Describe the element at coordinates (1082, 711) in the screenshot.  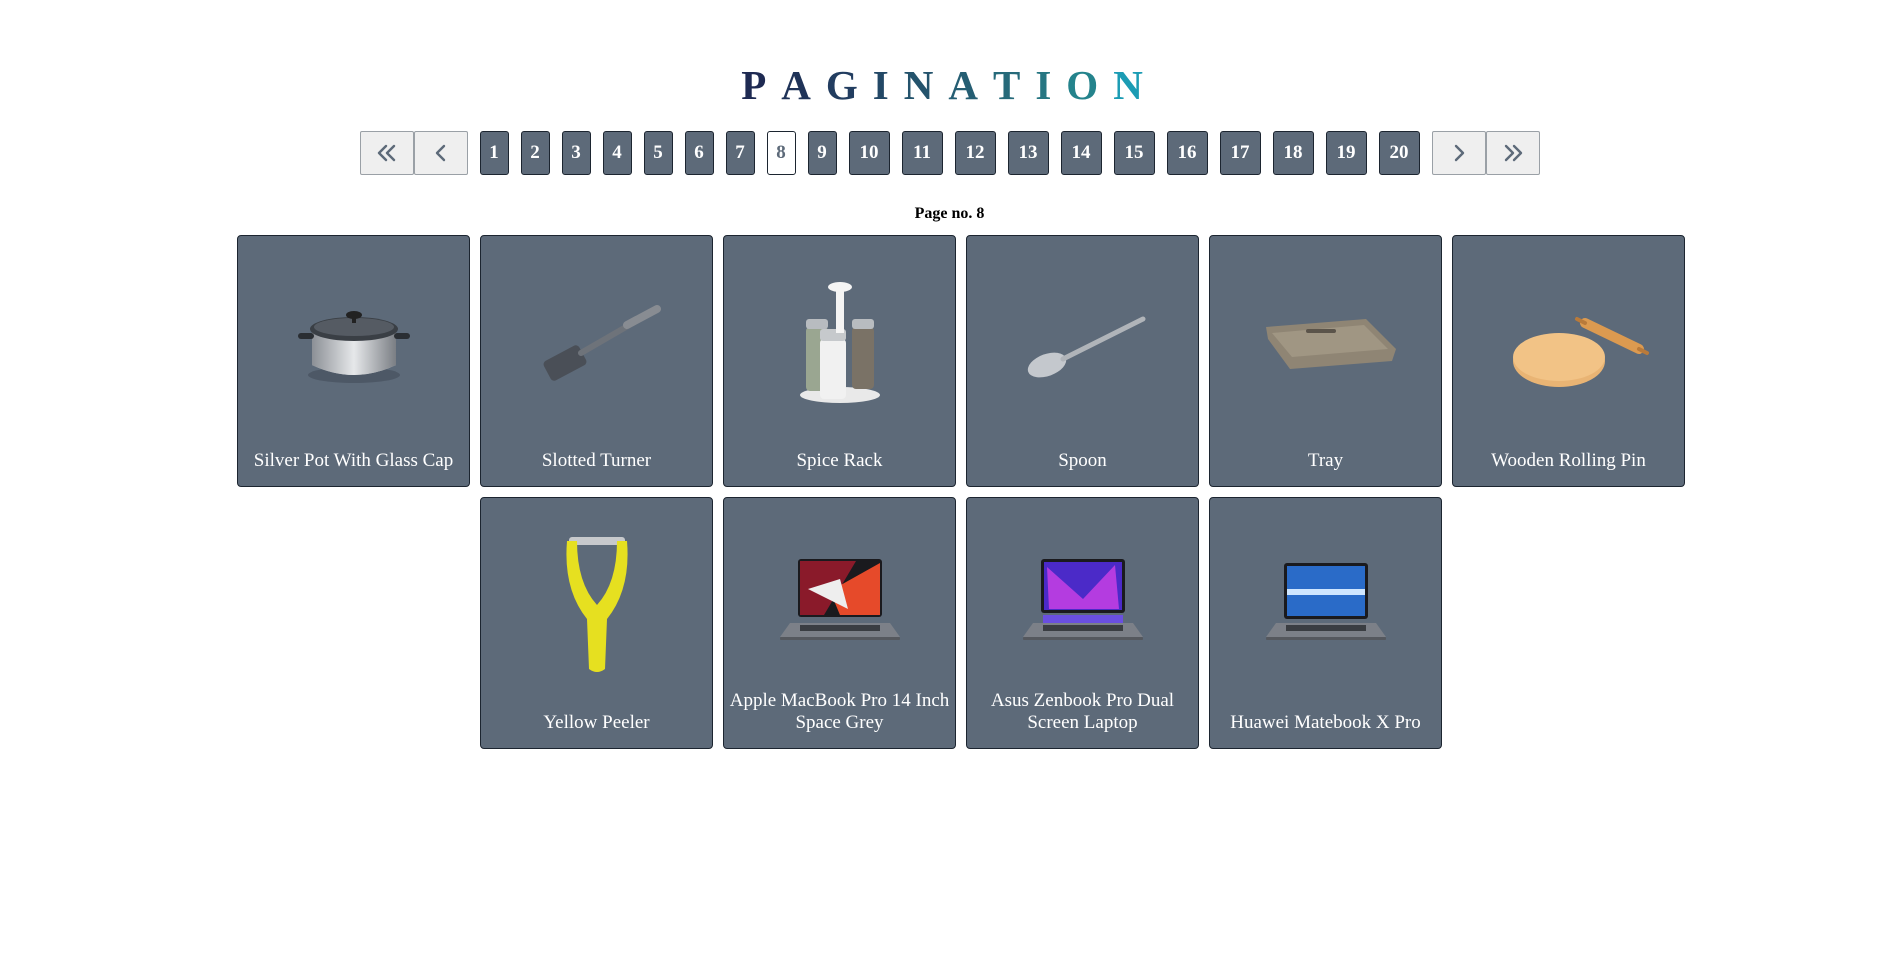
I see `product-name: Asus Zenbook Pro Dual Screen Laptop` at that location.